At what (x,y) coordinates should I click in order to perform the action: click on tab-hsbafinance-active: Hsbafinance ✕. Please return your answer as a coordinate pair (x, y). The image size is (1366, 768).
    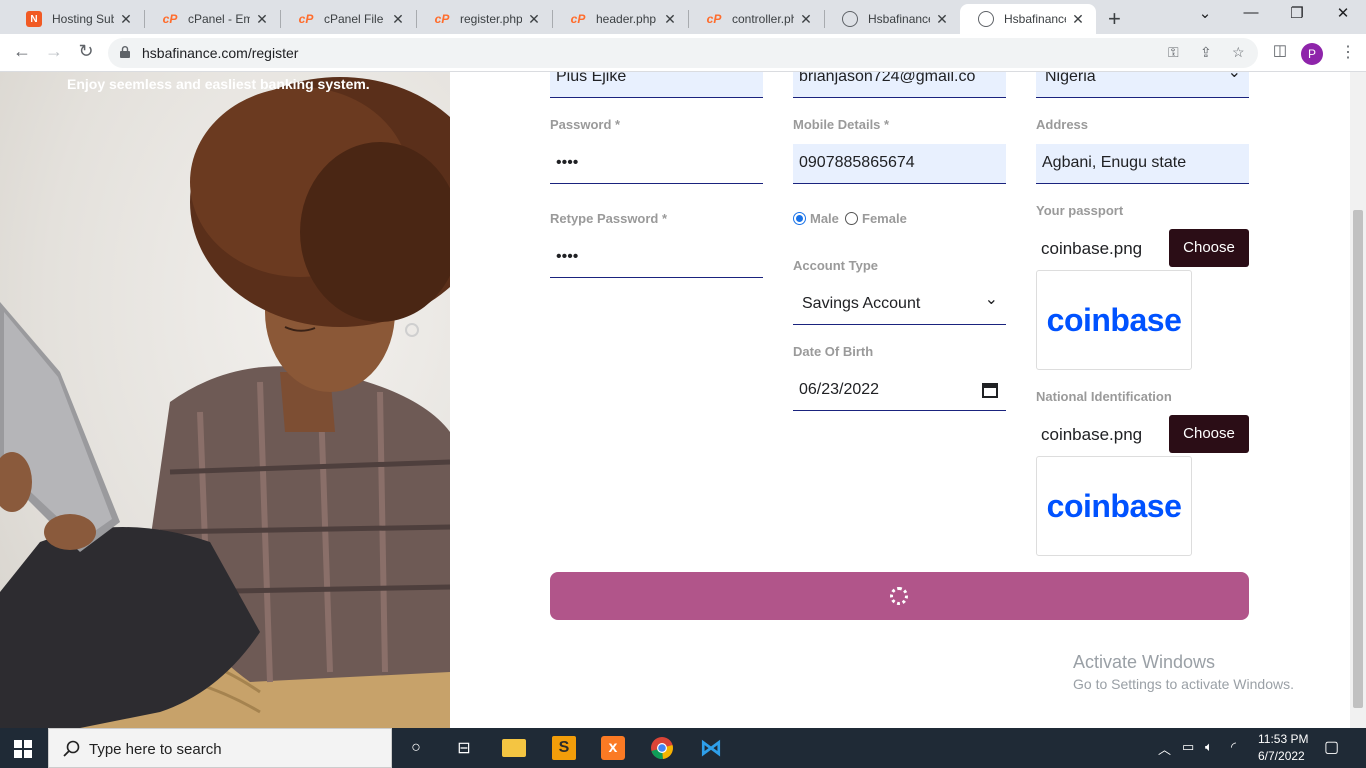
    Looking at the image, I should click on (1028, 19).